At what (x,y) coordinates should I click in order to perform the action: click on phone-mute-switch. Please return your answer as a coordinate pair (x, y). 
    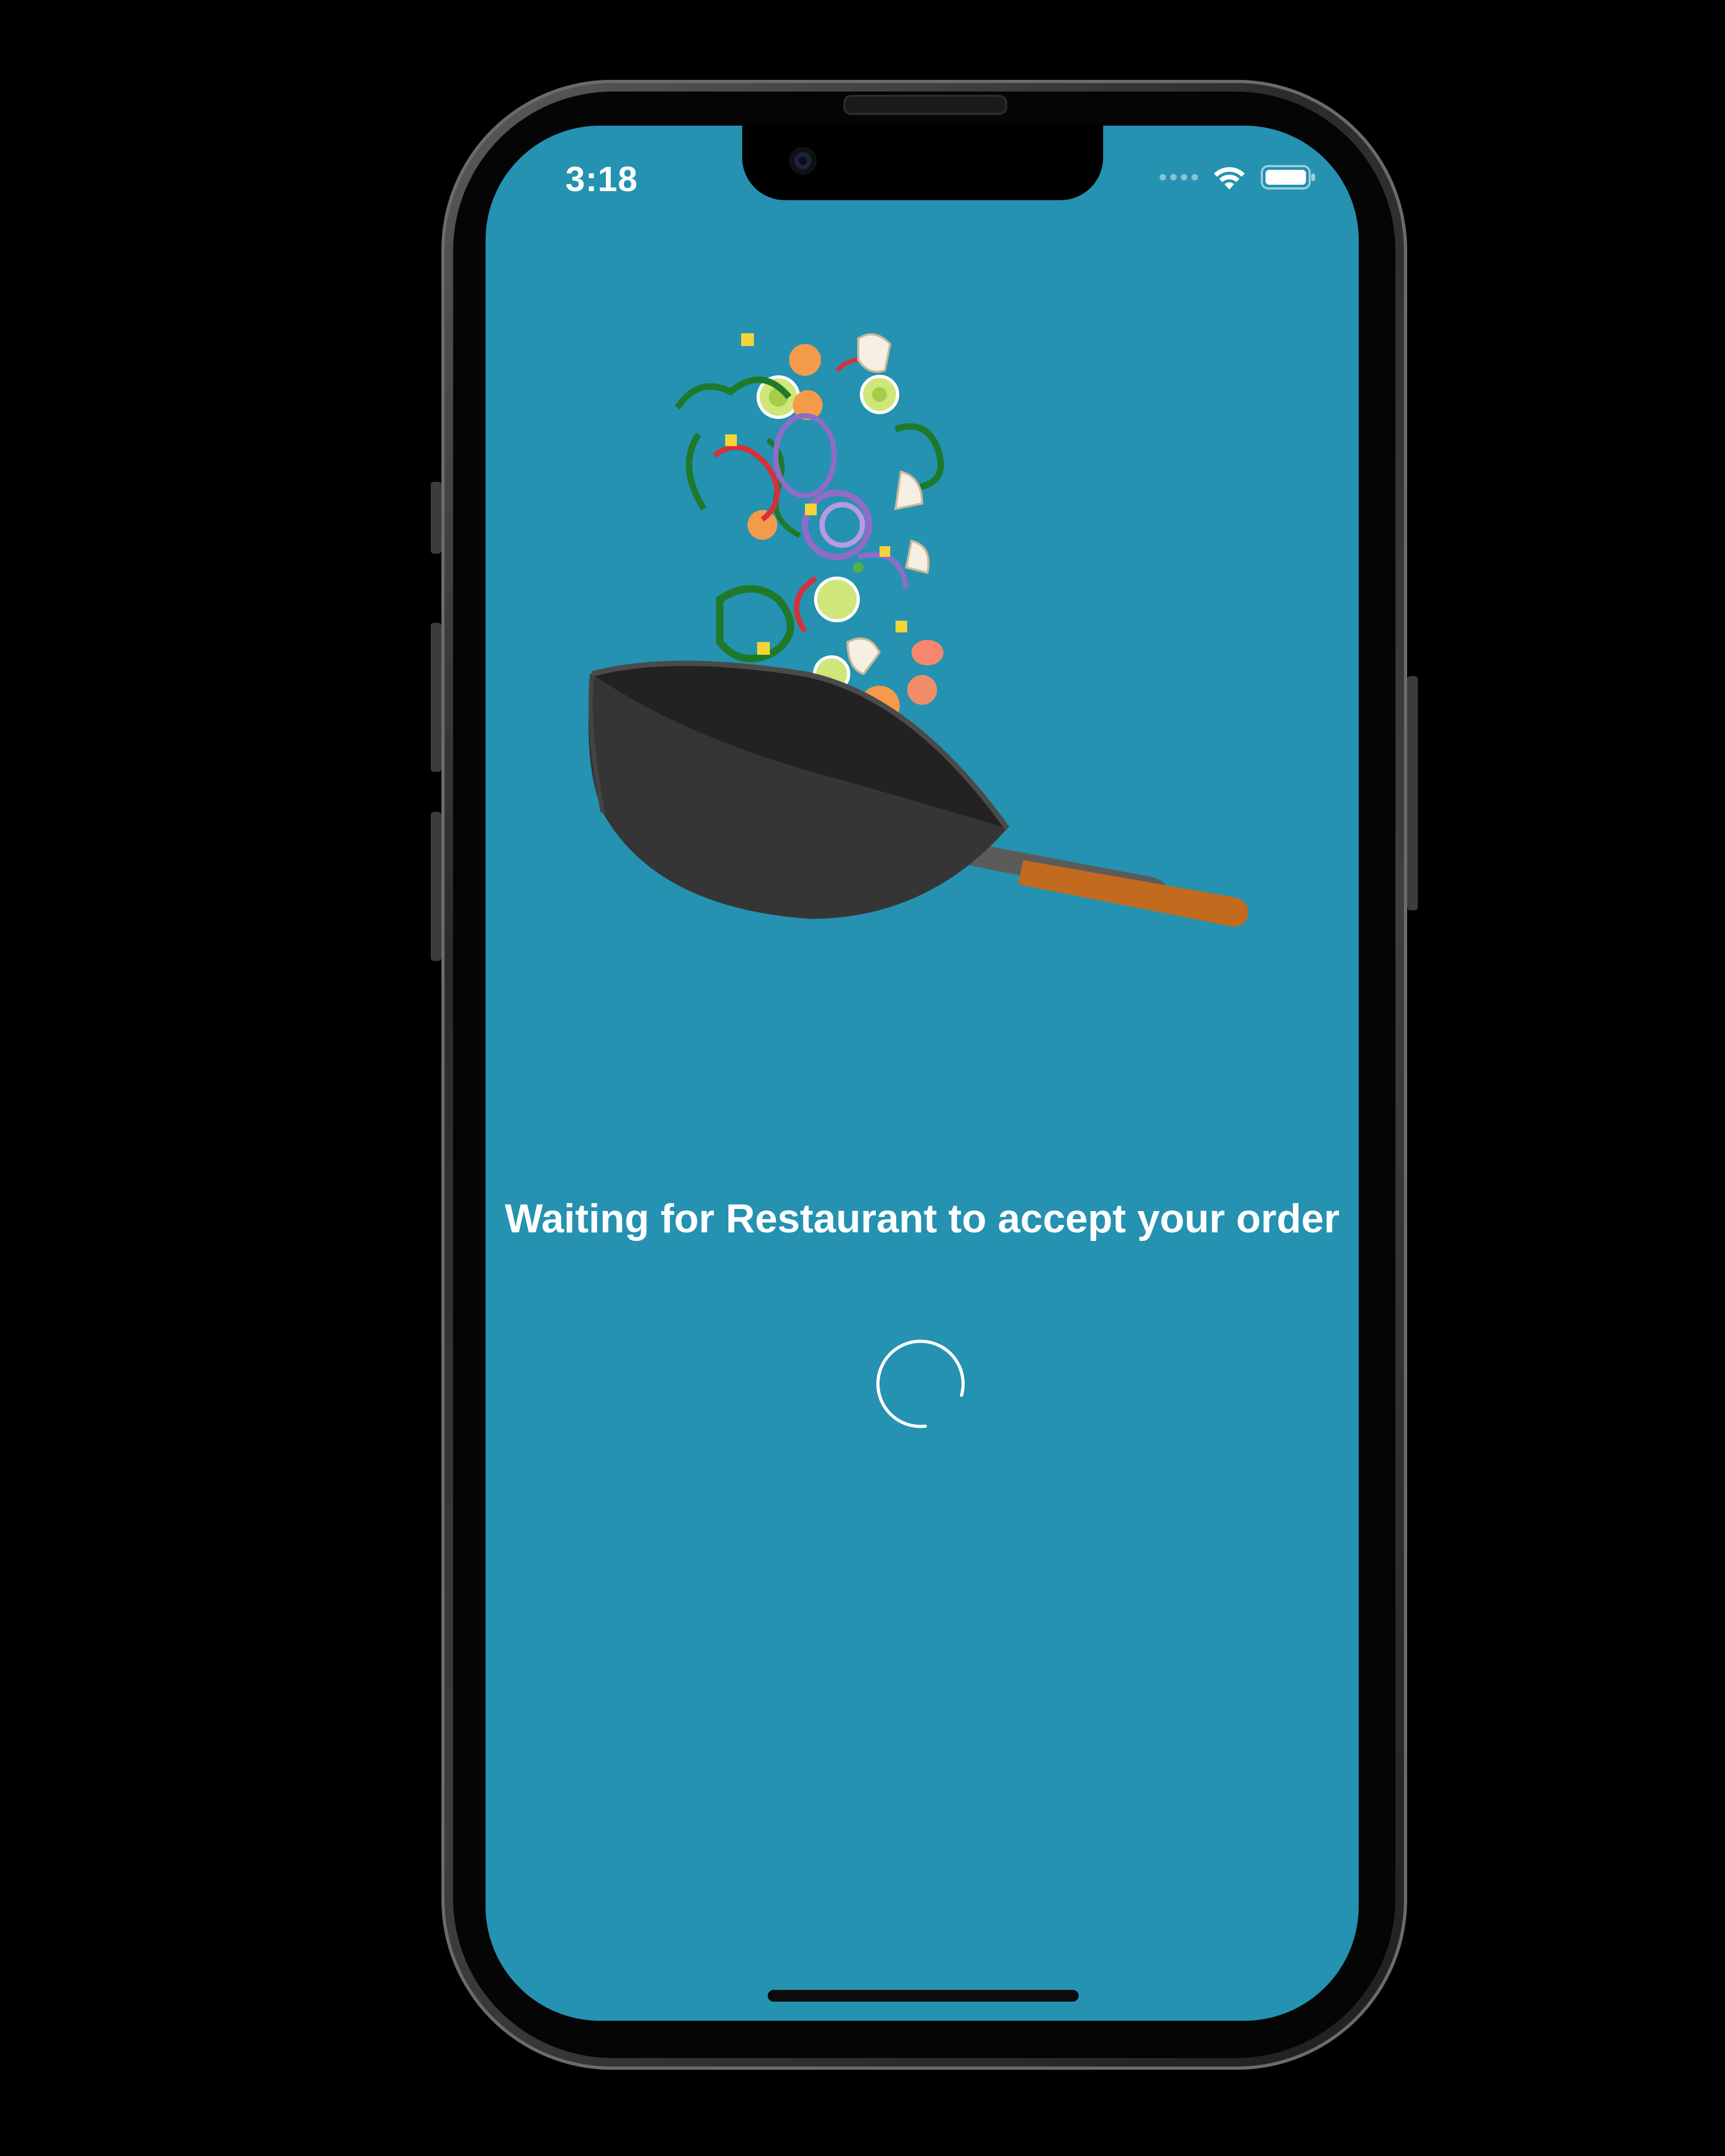
    Looking at the image, I should click on (436, 518).